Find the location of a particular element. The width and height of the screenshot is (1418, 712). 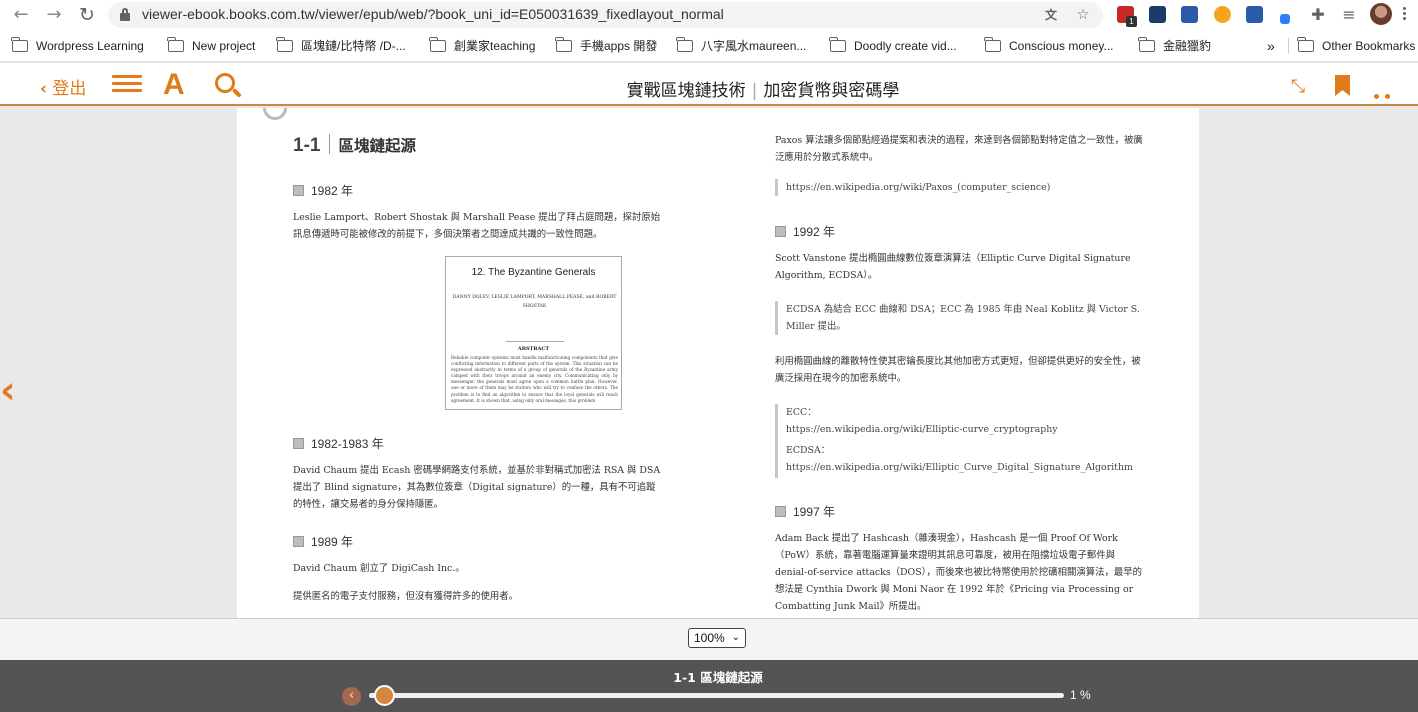

current-chapter-label: 1-1 區塊鏈起源 is located at coordinates (718, 677).